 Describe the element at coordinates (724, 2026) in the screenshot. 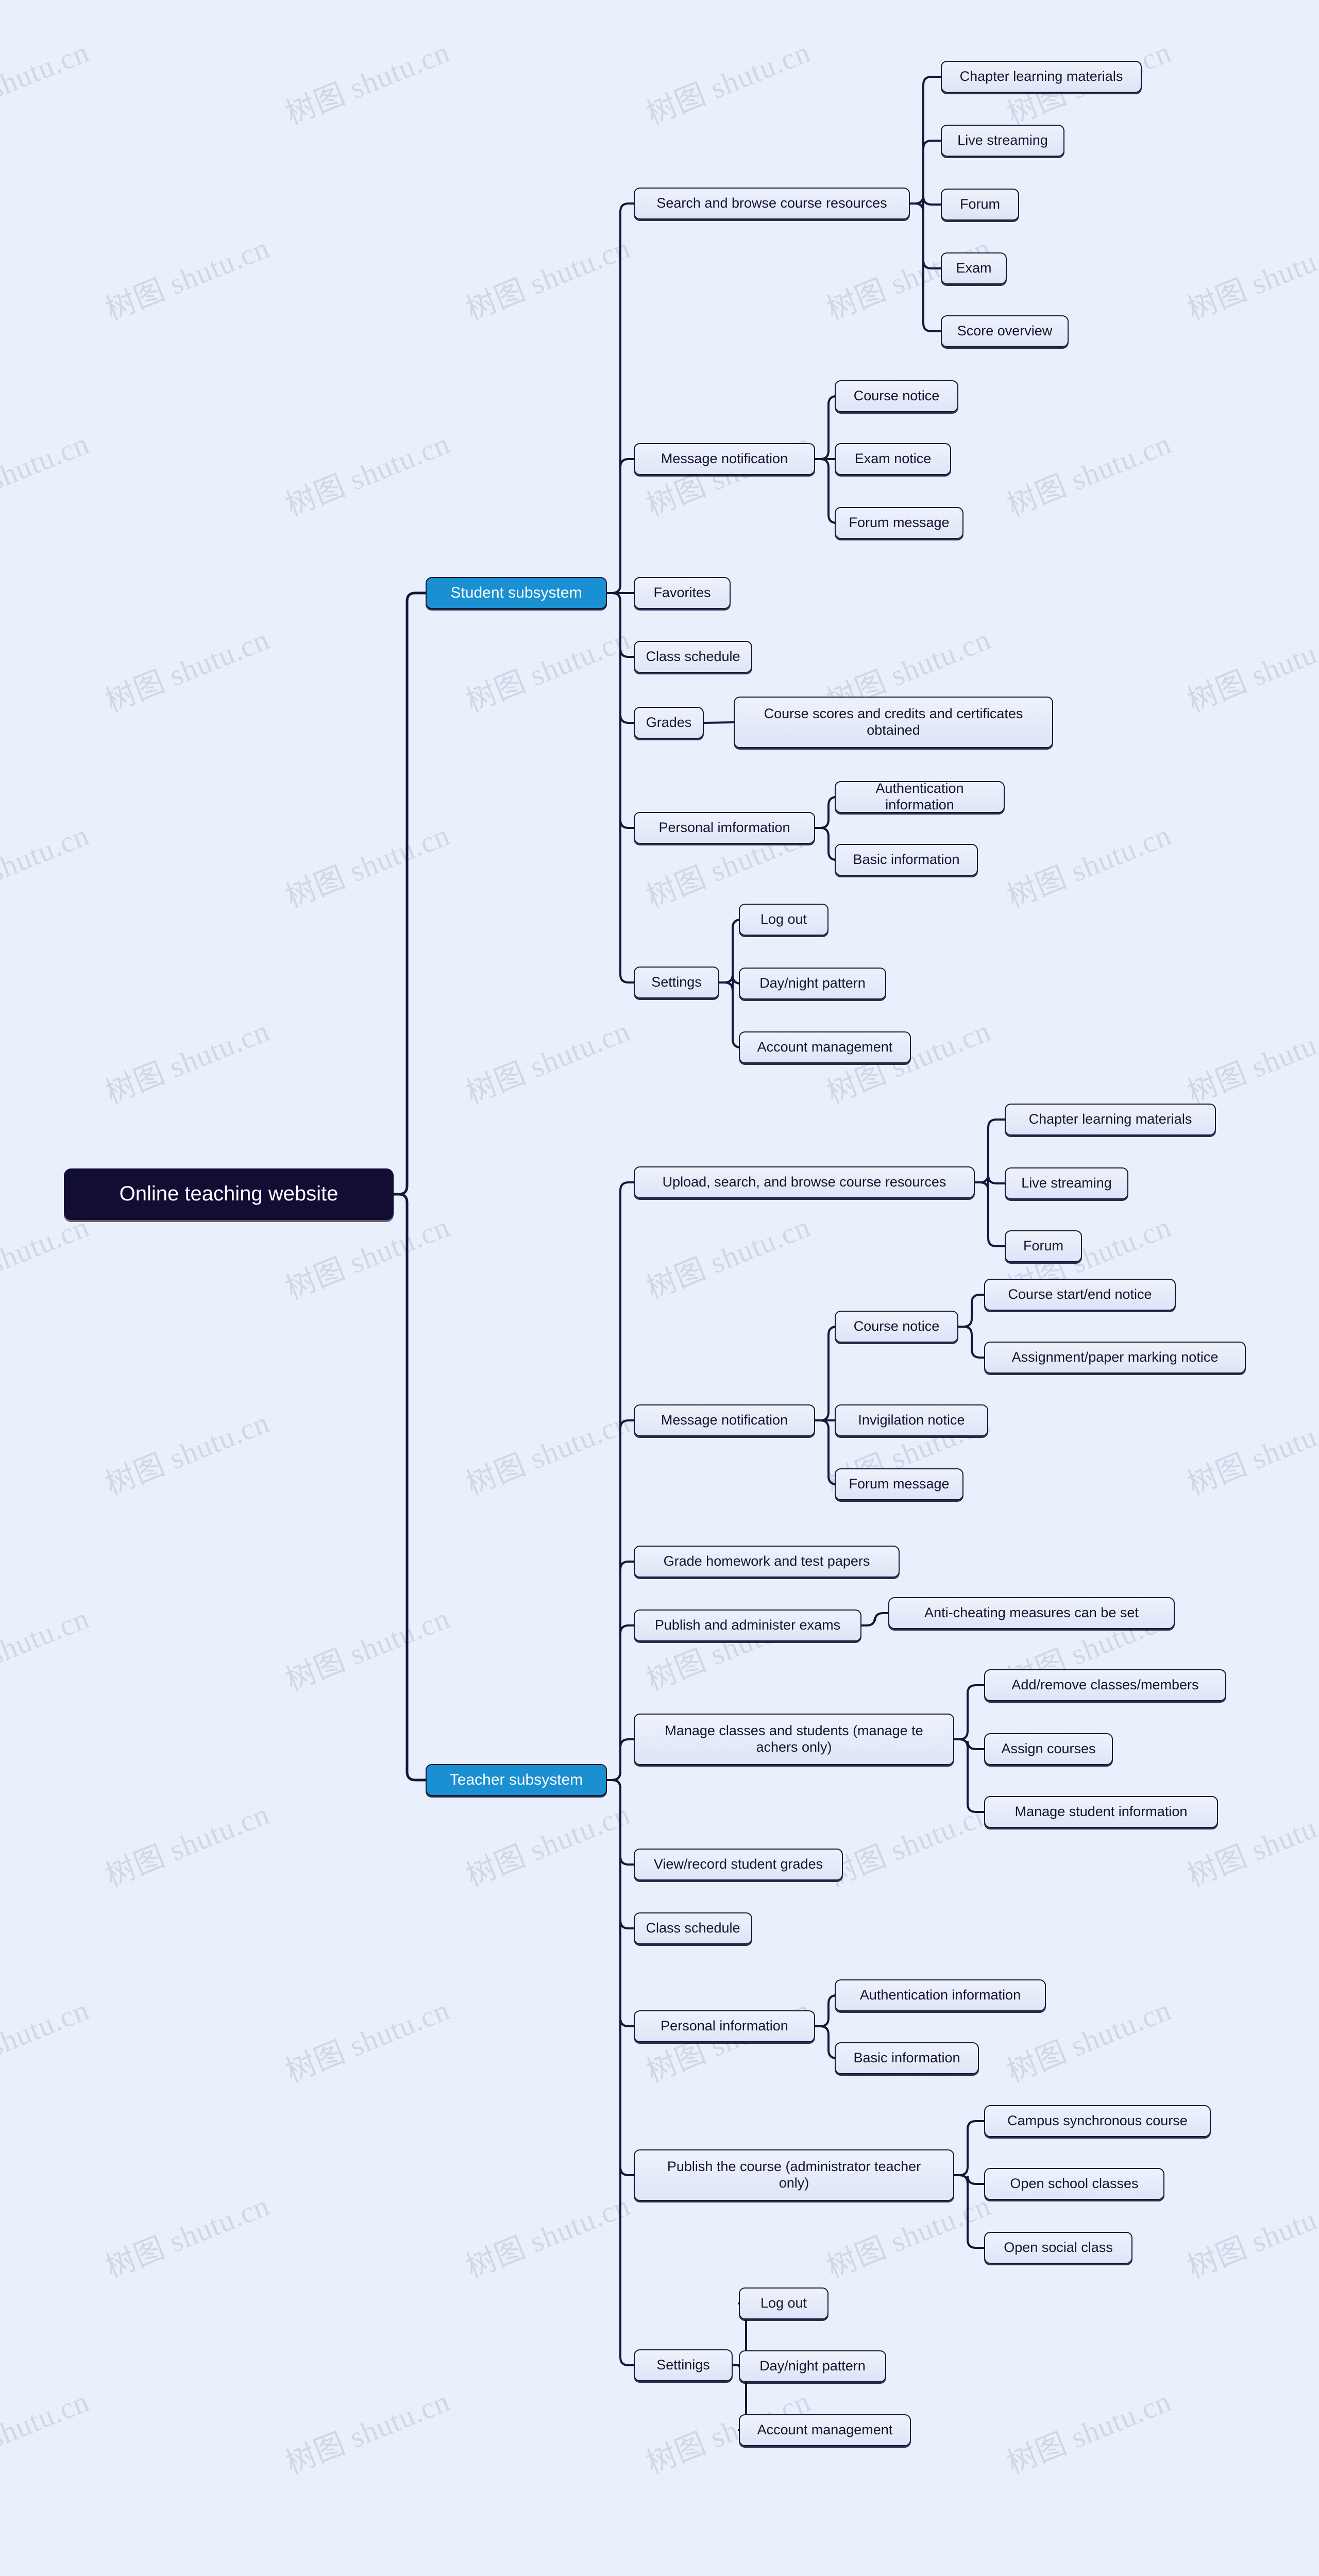

I see `teacher-topic-7: Personal information` at that location.